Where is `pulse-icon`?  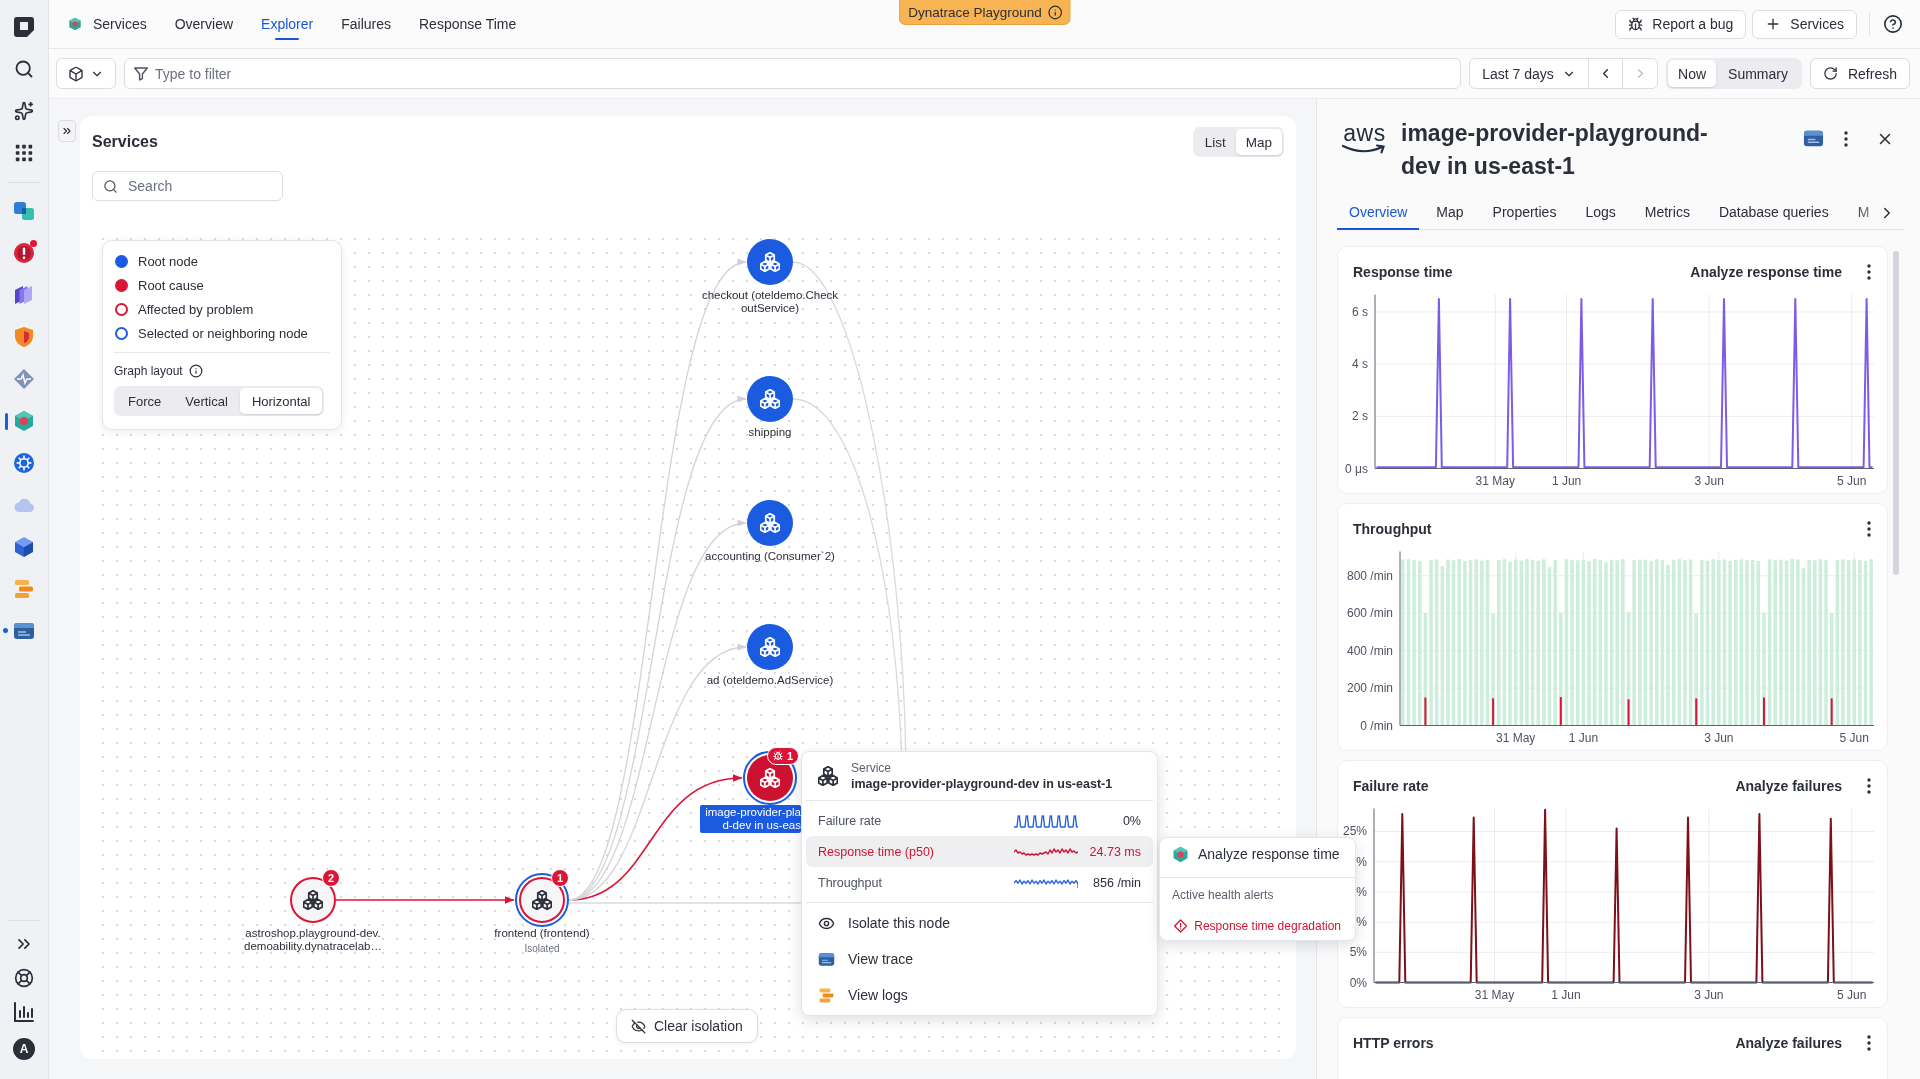
pulse-icon is located at coordinates (24, 379).